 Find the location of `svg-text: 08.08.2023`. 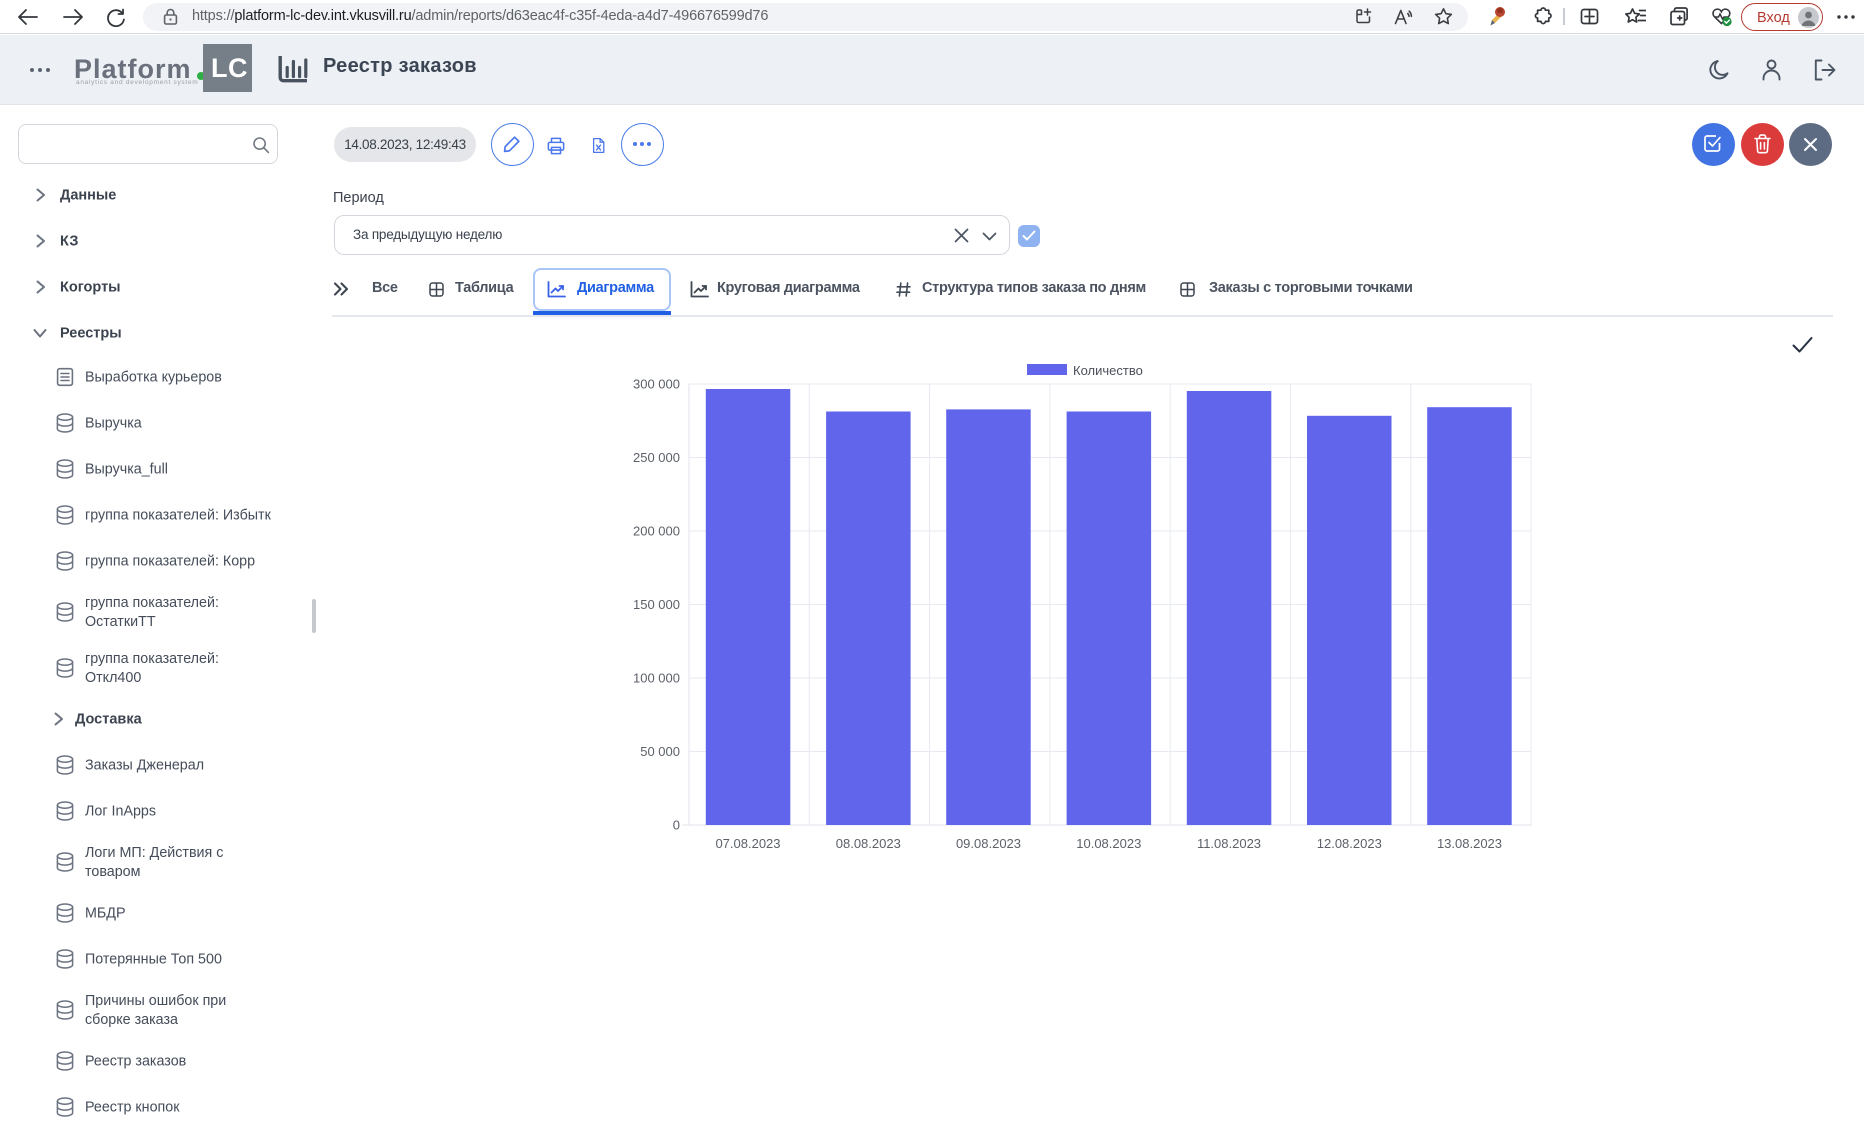

svg-text: 08.08.2023 is located at coordinates (868, 843).